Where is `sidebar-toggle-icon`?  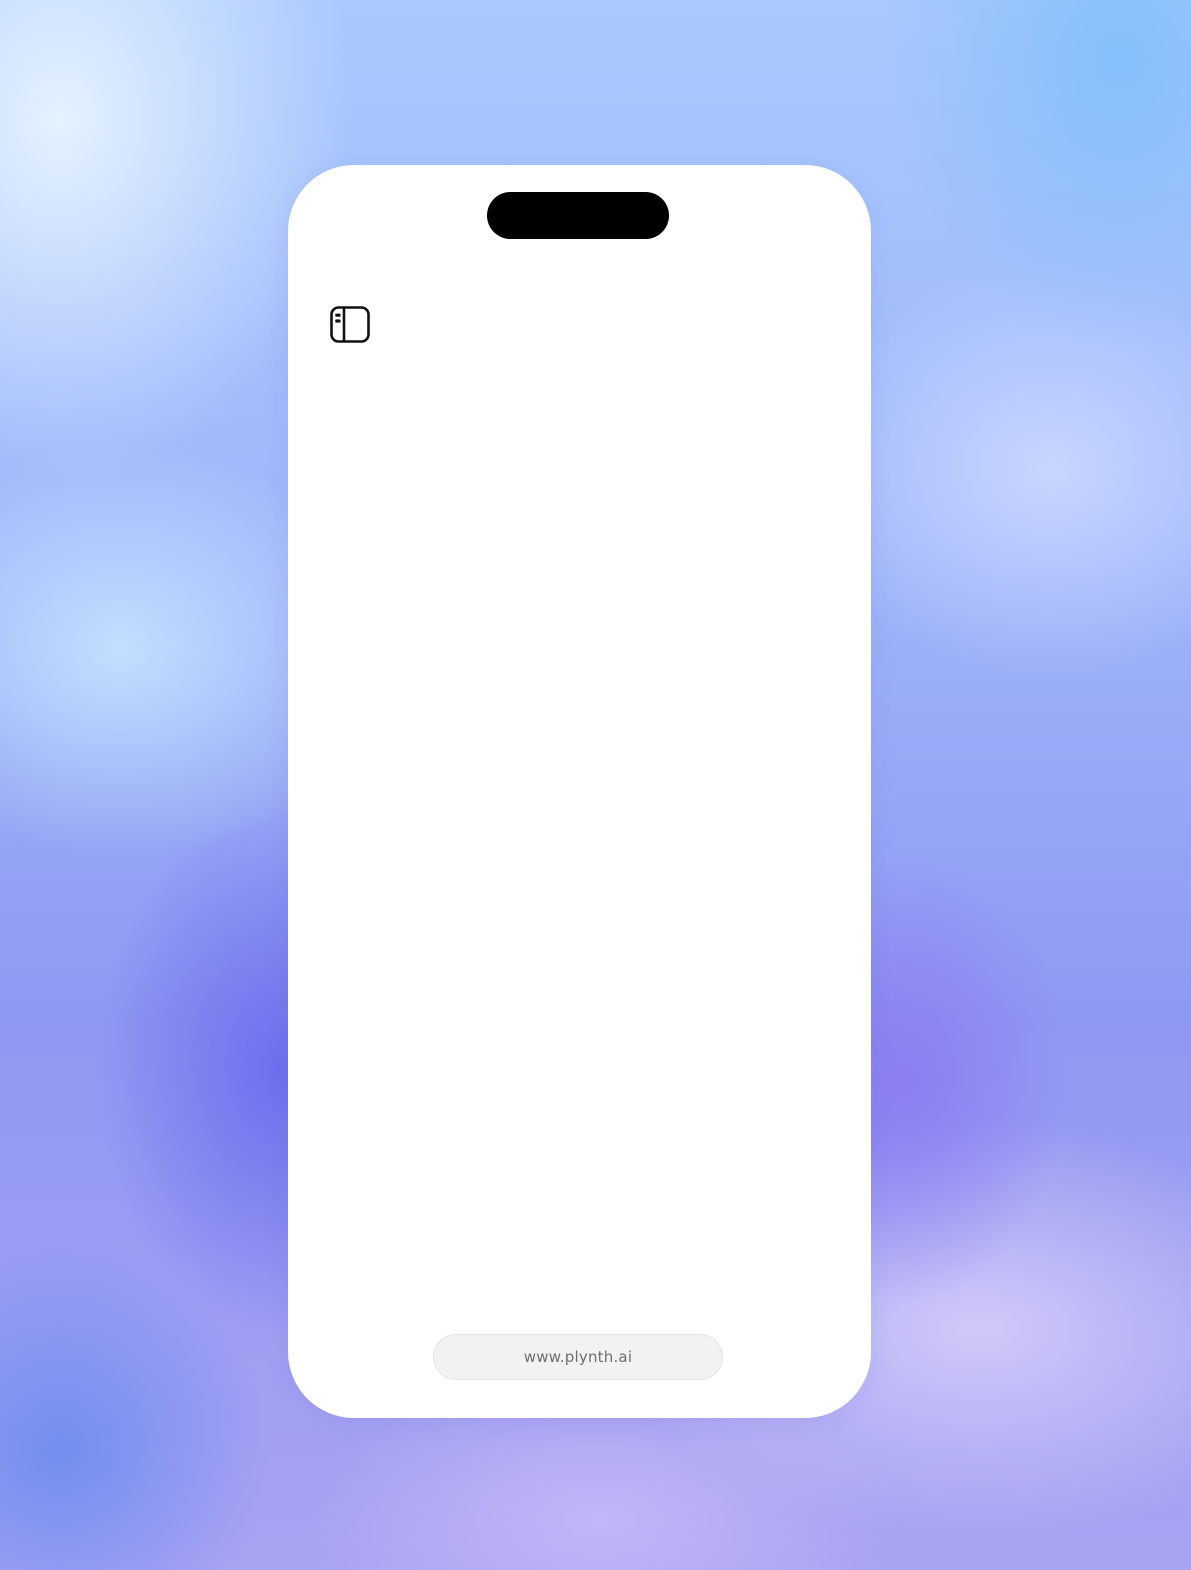
sidebar-toggle-icon is located at coordinates (350, 324).